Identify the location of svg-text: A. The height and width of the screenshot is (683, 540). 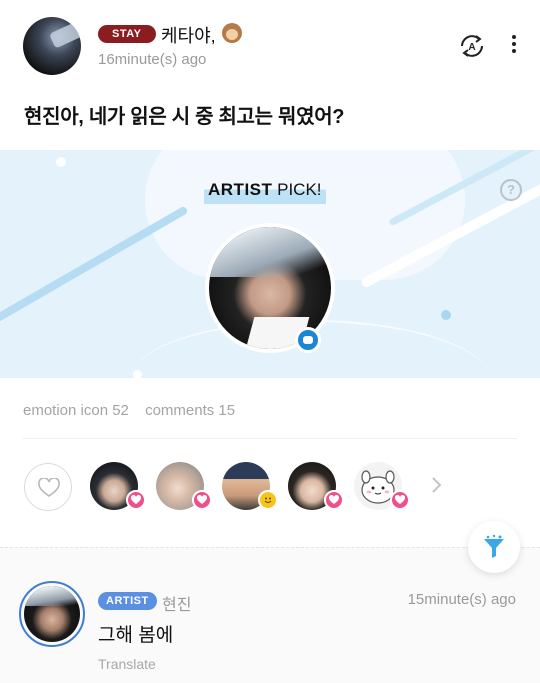
(471, 47).